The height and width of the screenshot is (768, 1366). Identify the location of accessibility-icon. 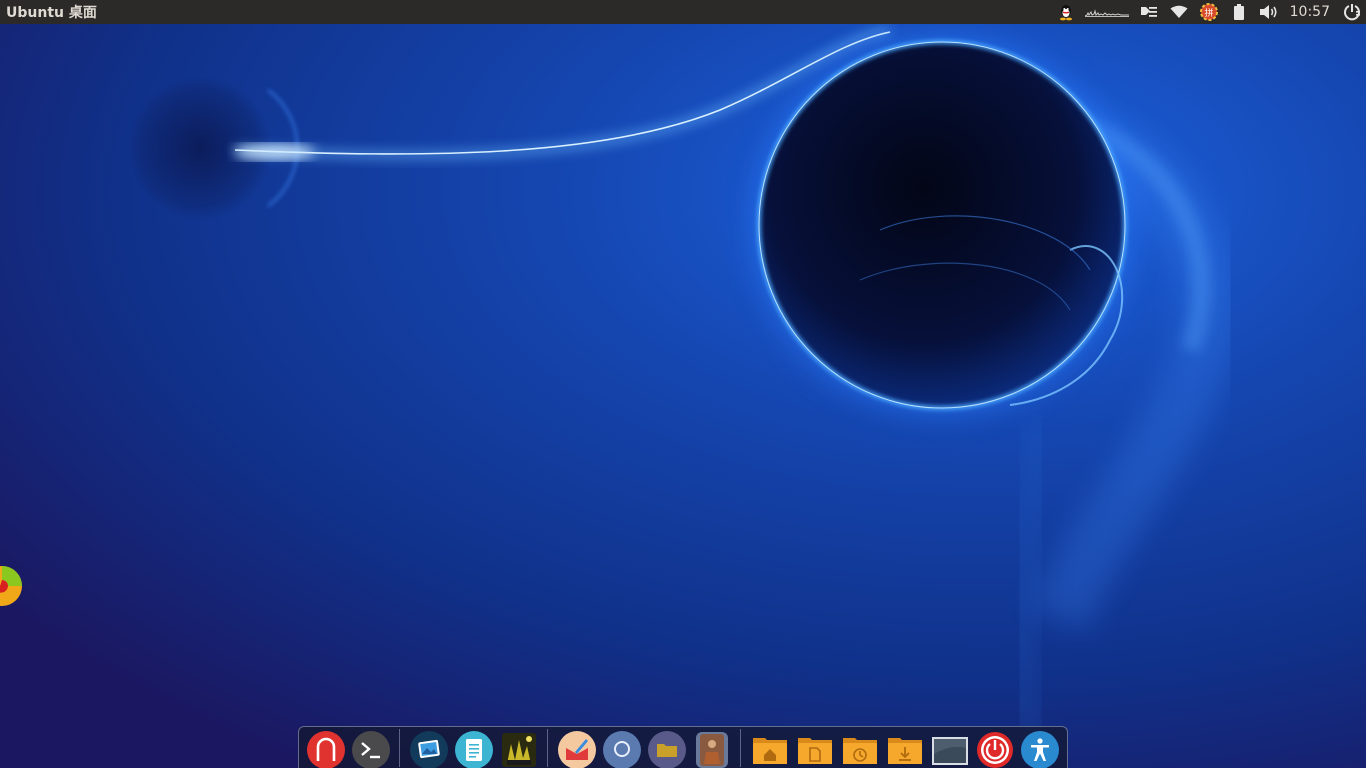
(1040, 749).